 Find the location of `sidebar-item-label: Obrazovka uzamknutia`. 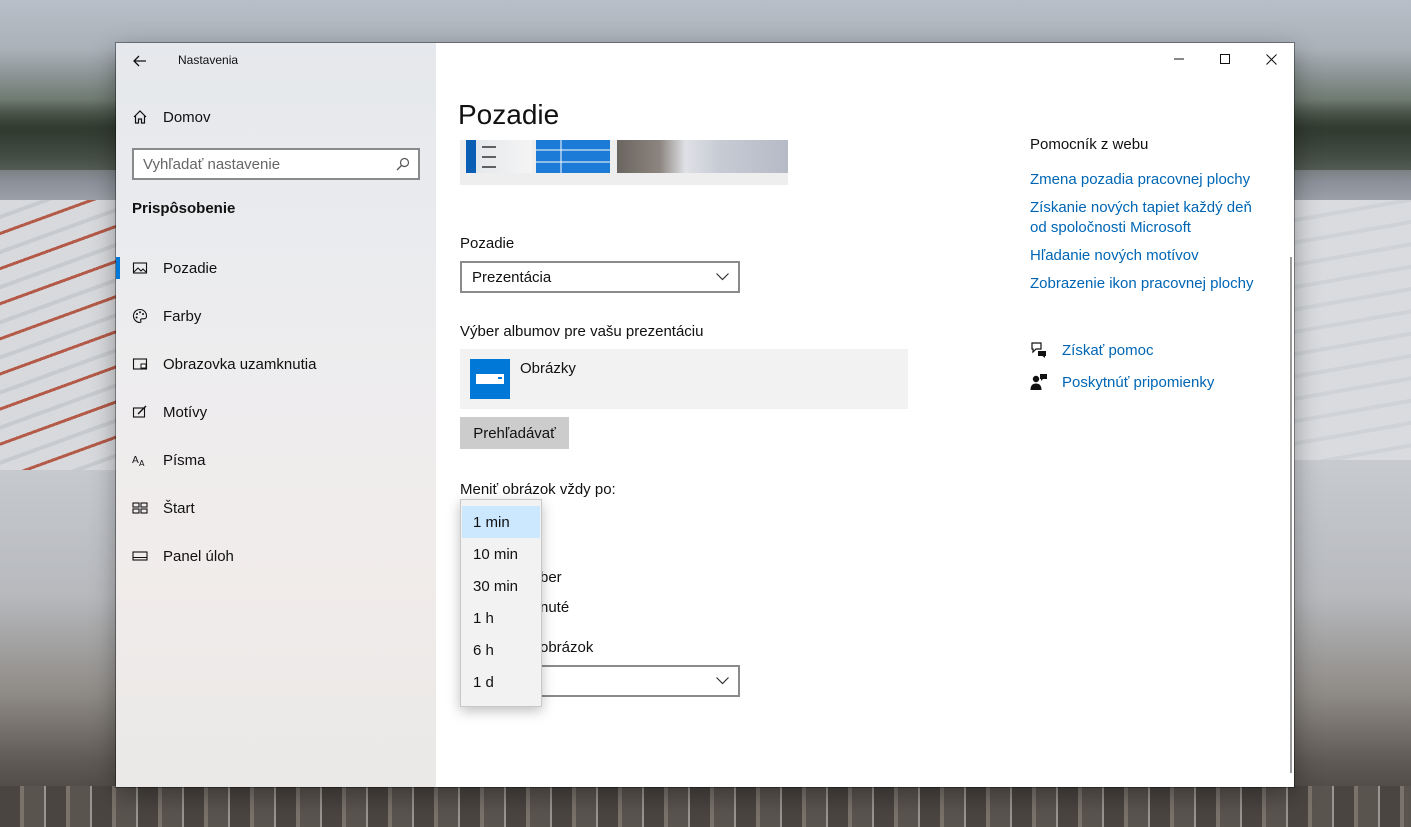

sidebar-item-label: Obrazovka uzamknutia is located at coordinates (240, 364).